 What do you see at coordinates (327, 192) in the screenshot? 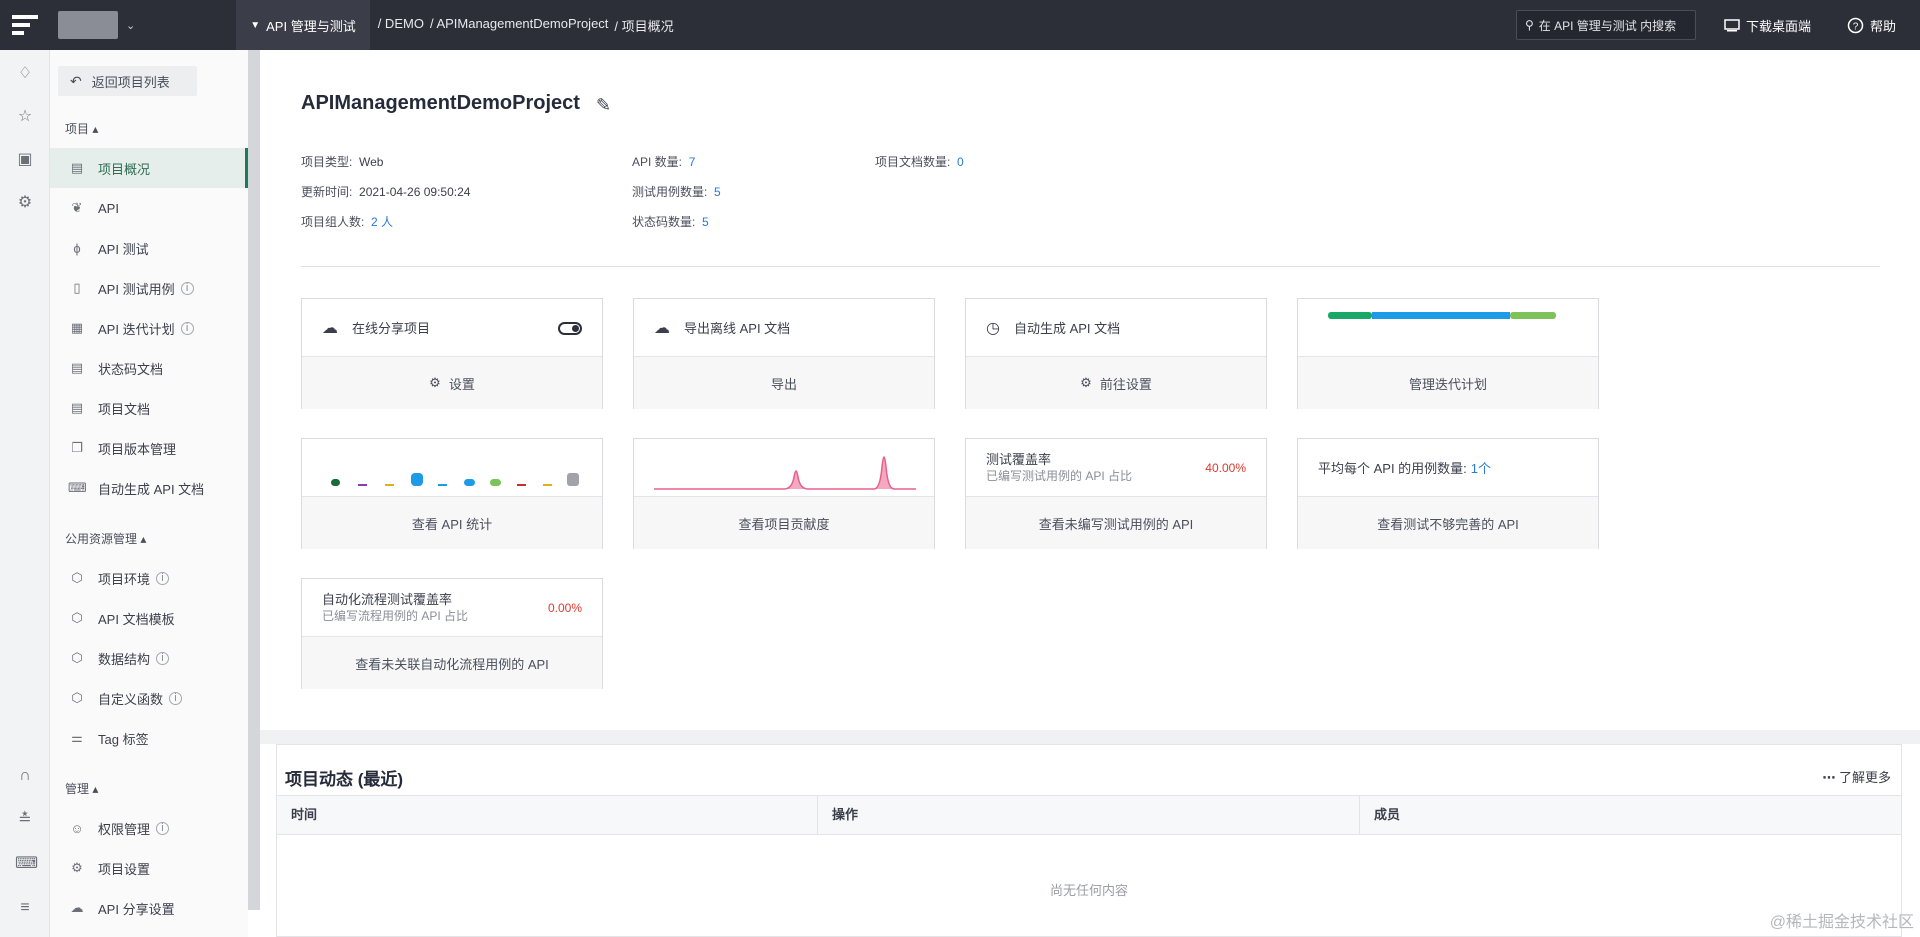
I see `meta-label: 更新时间:` at bounding box center [327, 192].